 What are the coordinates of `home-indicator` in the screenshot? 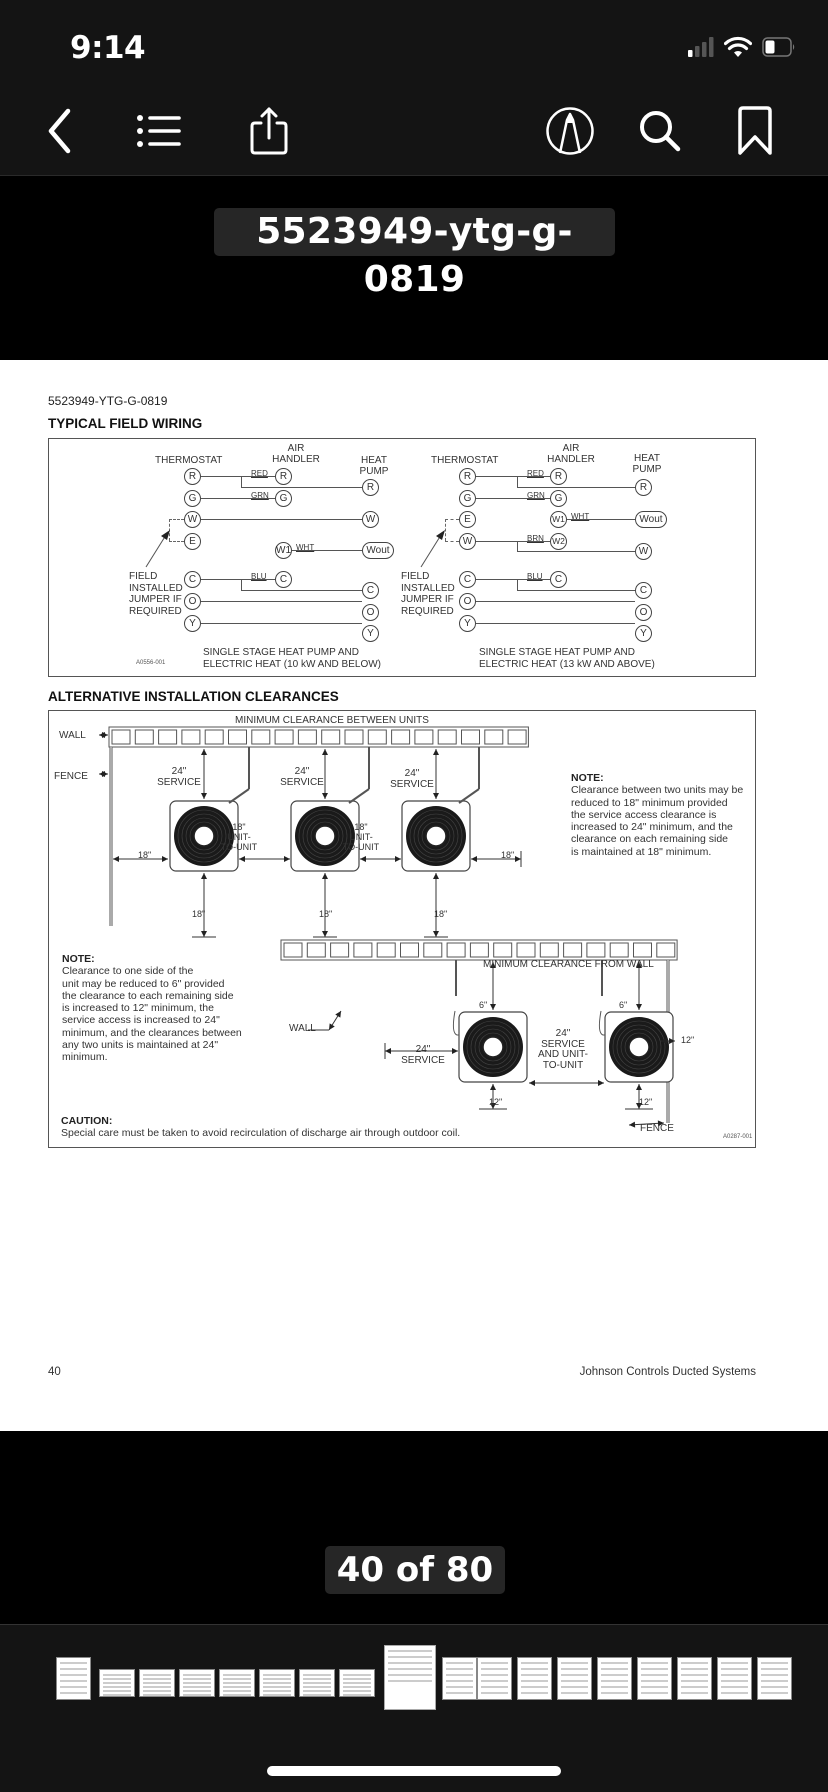 It's located at (414, 1771).